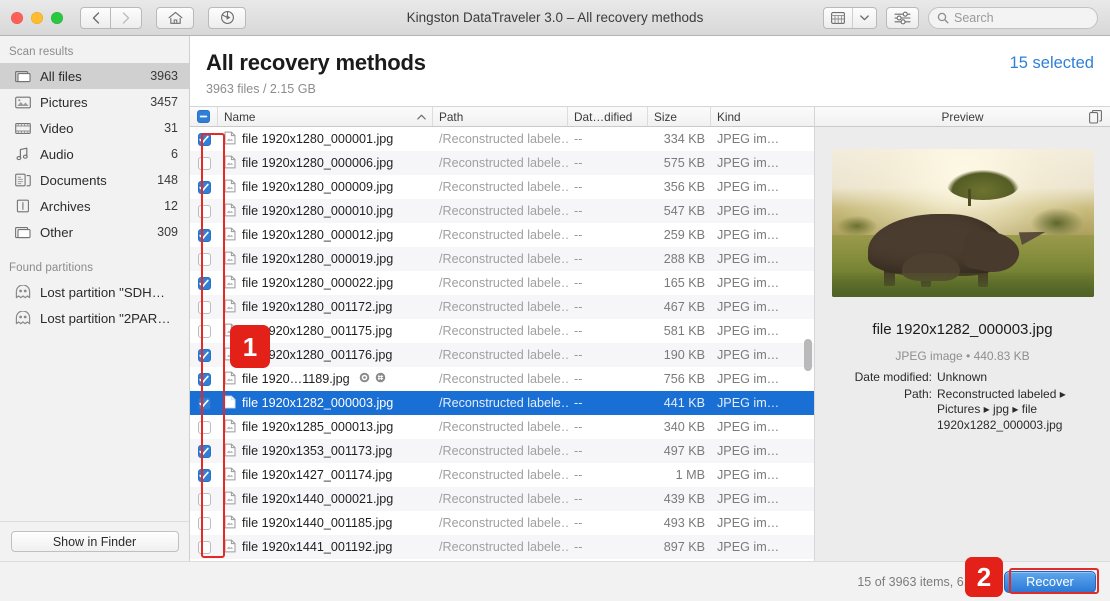  What do you see at coordinates (838, 18) in the screenshot?
I see `grid-view-button` at bounding box center [838, 18].